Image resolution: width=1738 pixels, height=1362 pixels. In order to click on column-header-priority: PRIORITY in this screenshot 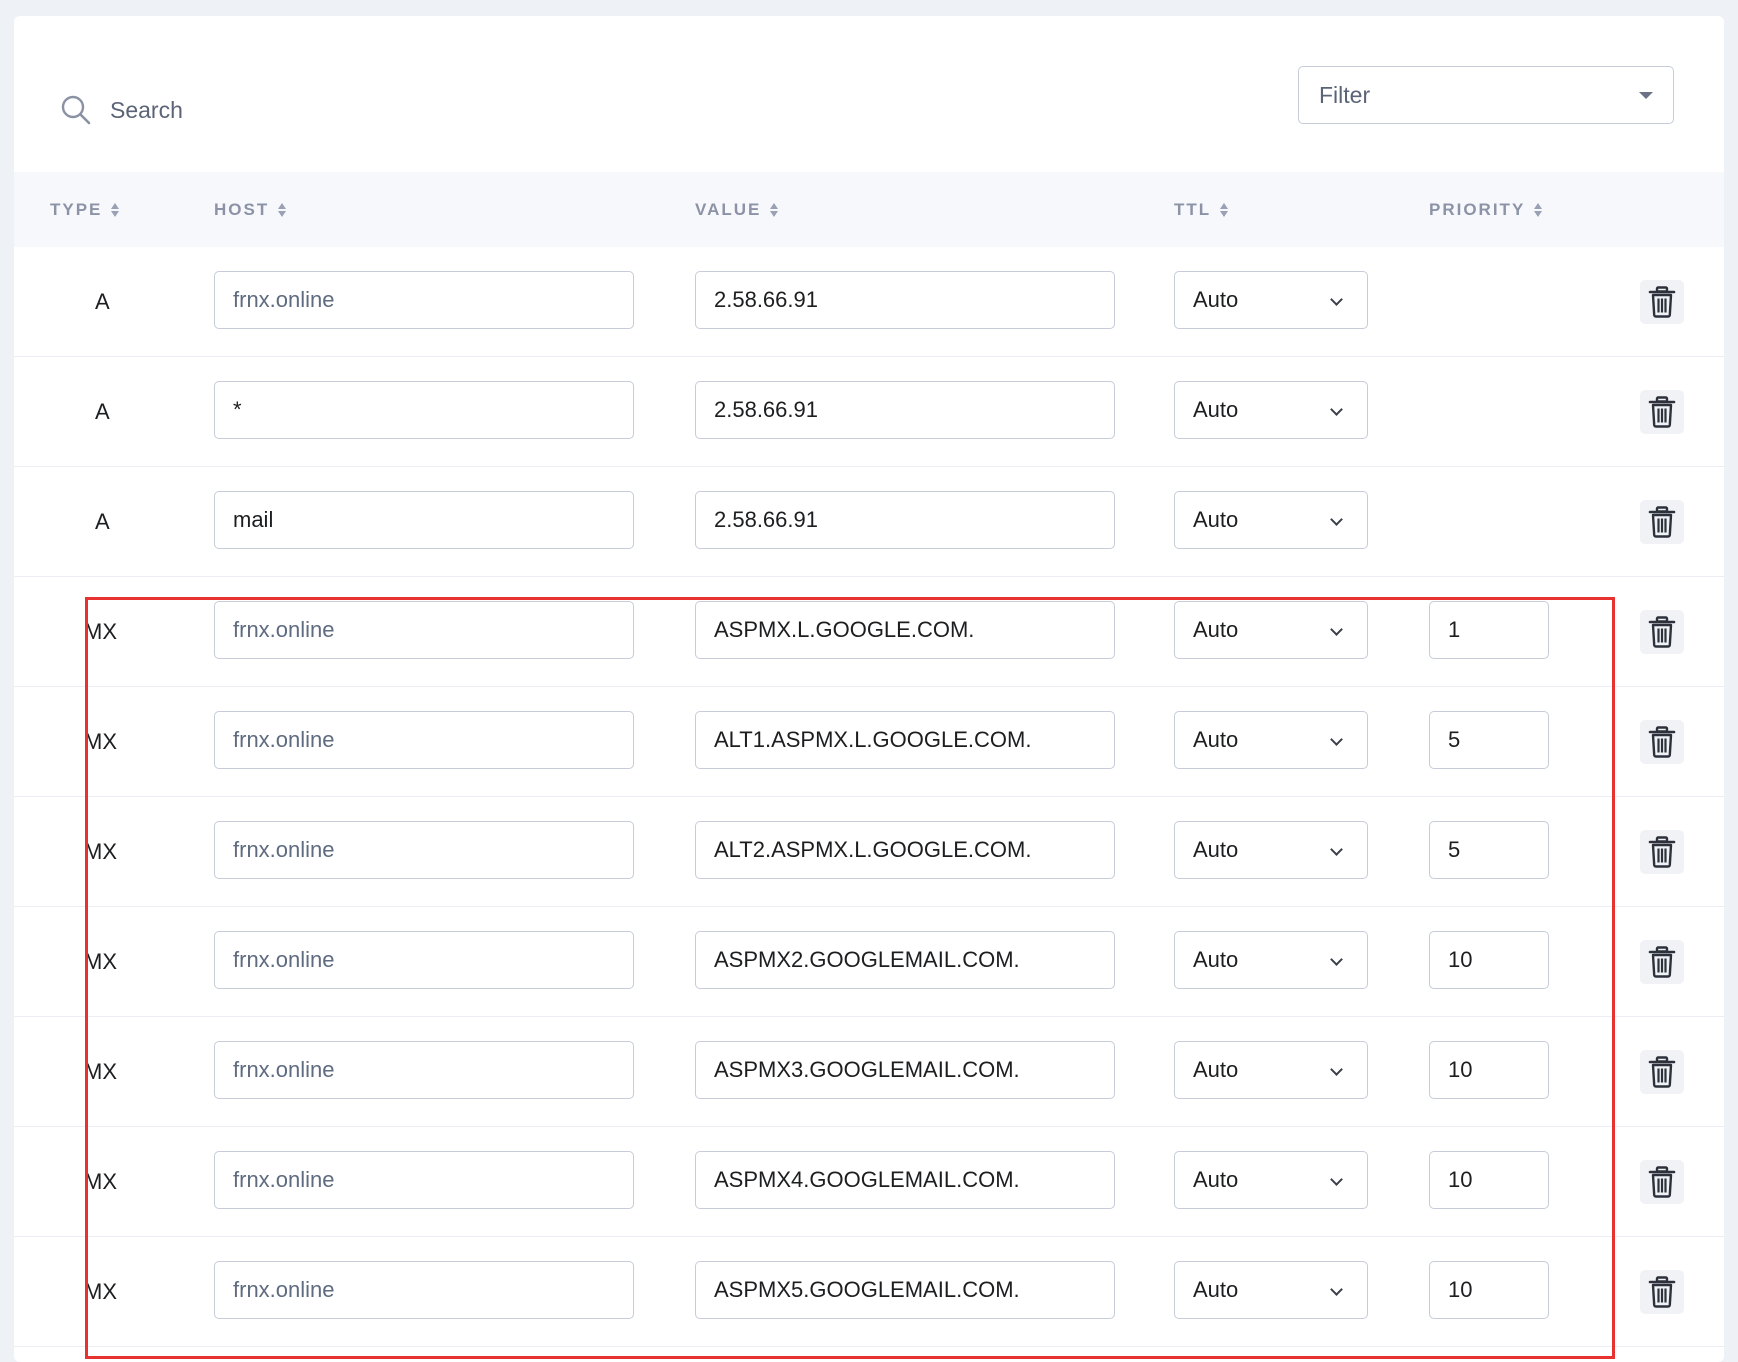, I will do `click(1486, 209)`.